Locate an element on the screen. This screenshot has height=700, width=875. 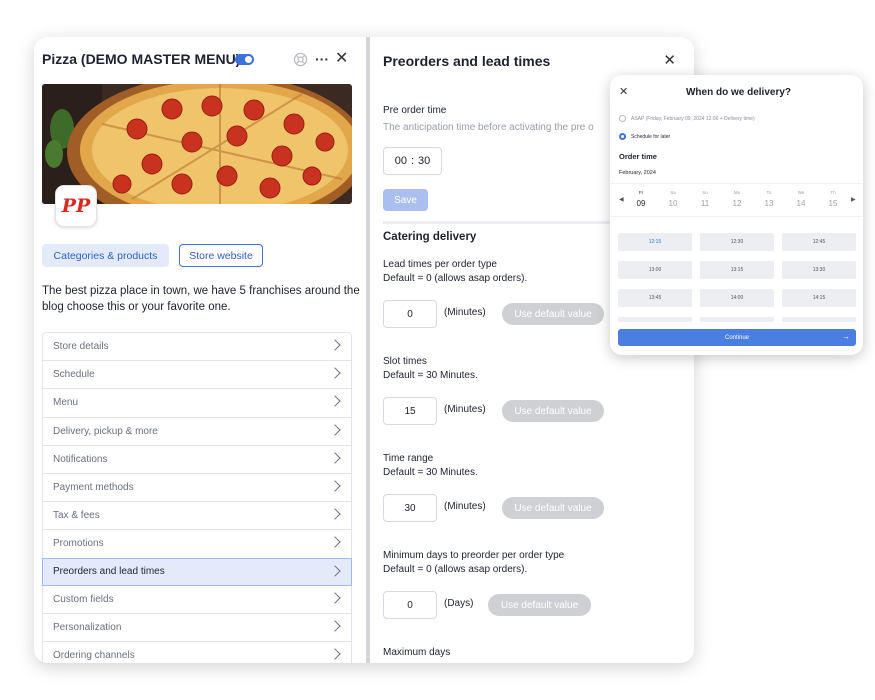
menu-item-label: Store details is located at coordinates (81, 347).